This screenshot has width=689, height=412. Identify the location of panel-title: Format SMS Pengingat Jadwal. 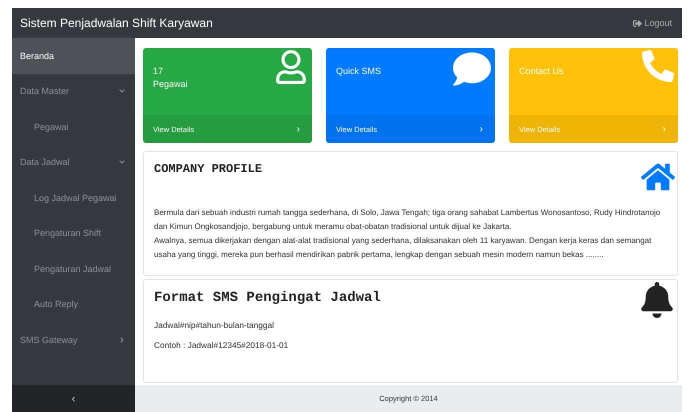
(268, 298).